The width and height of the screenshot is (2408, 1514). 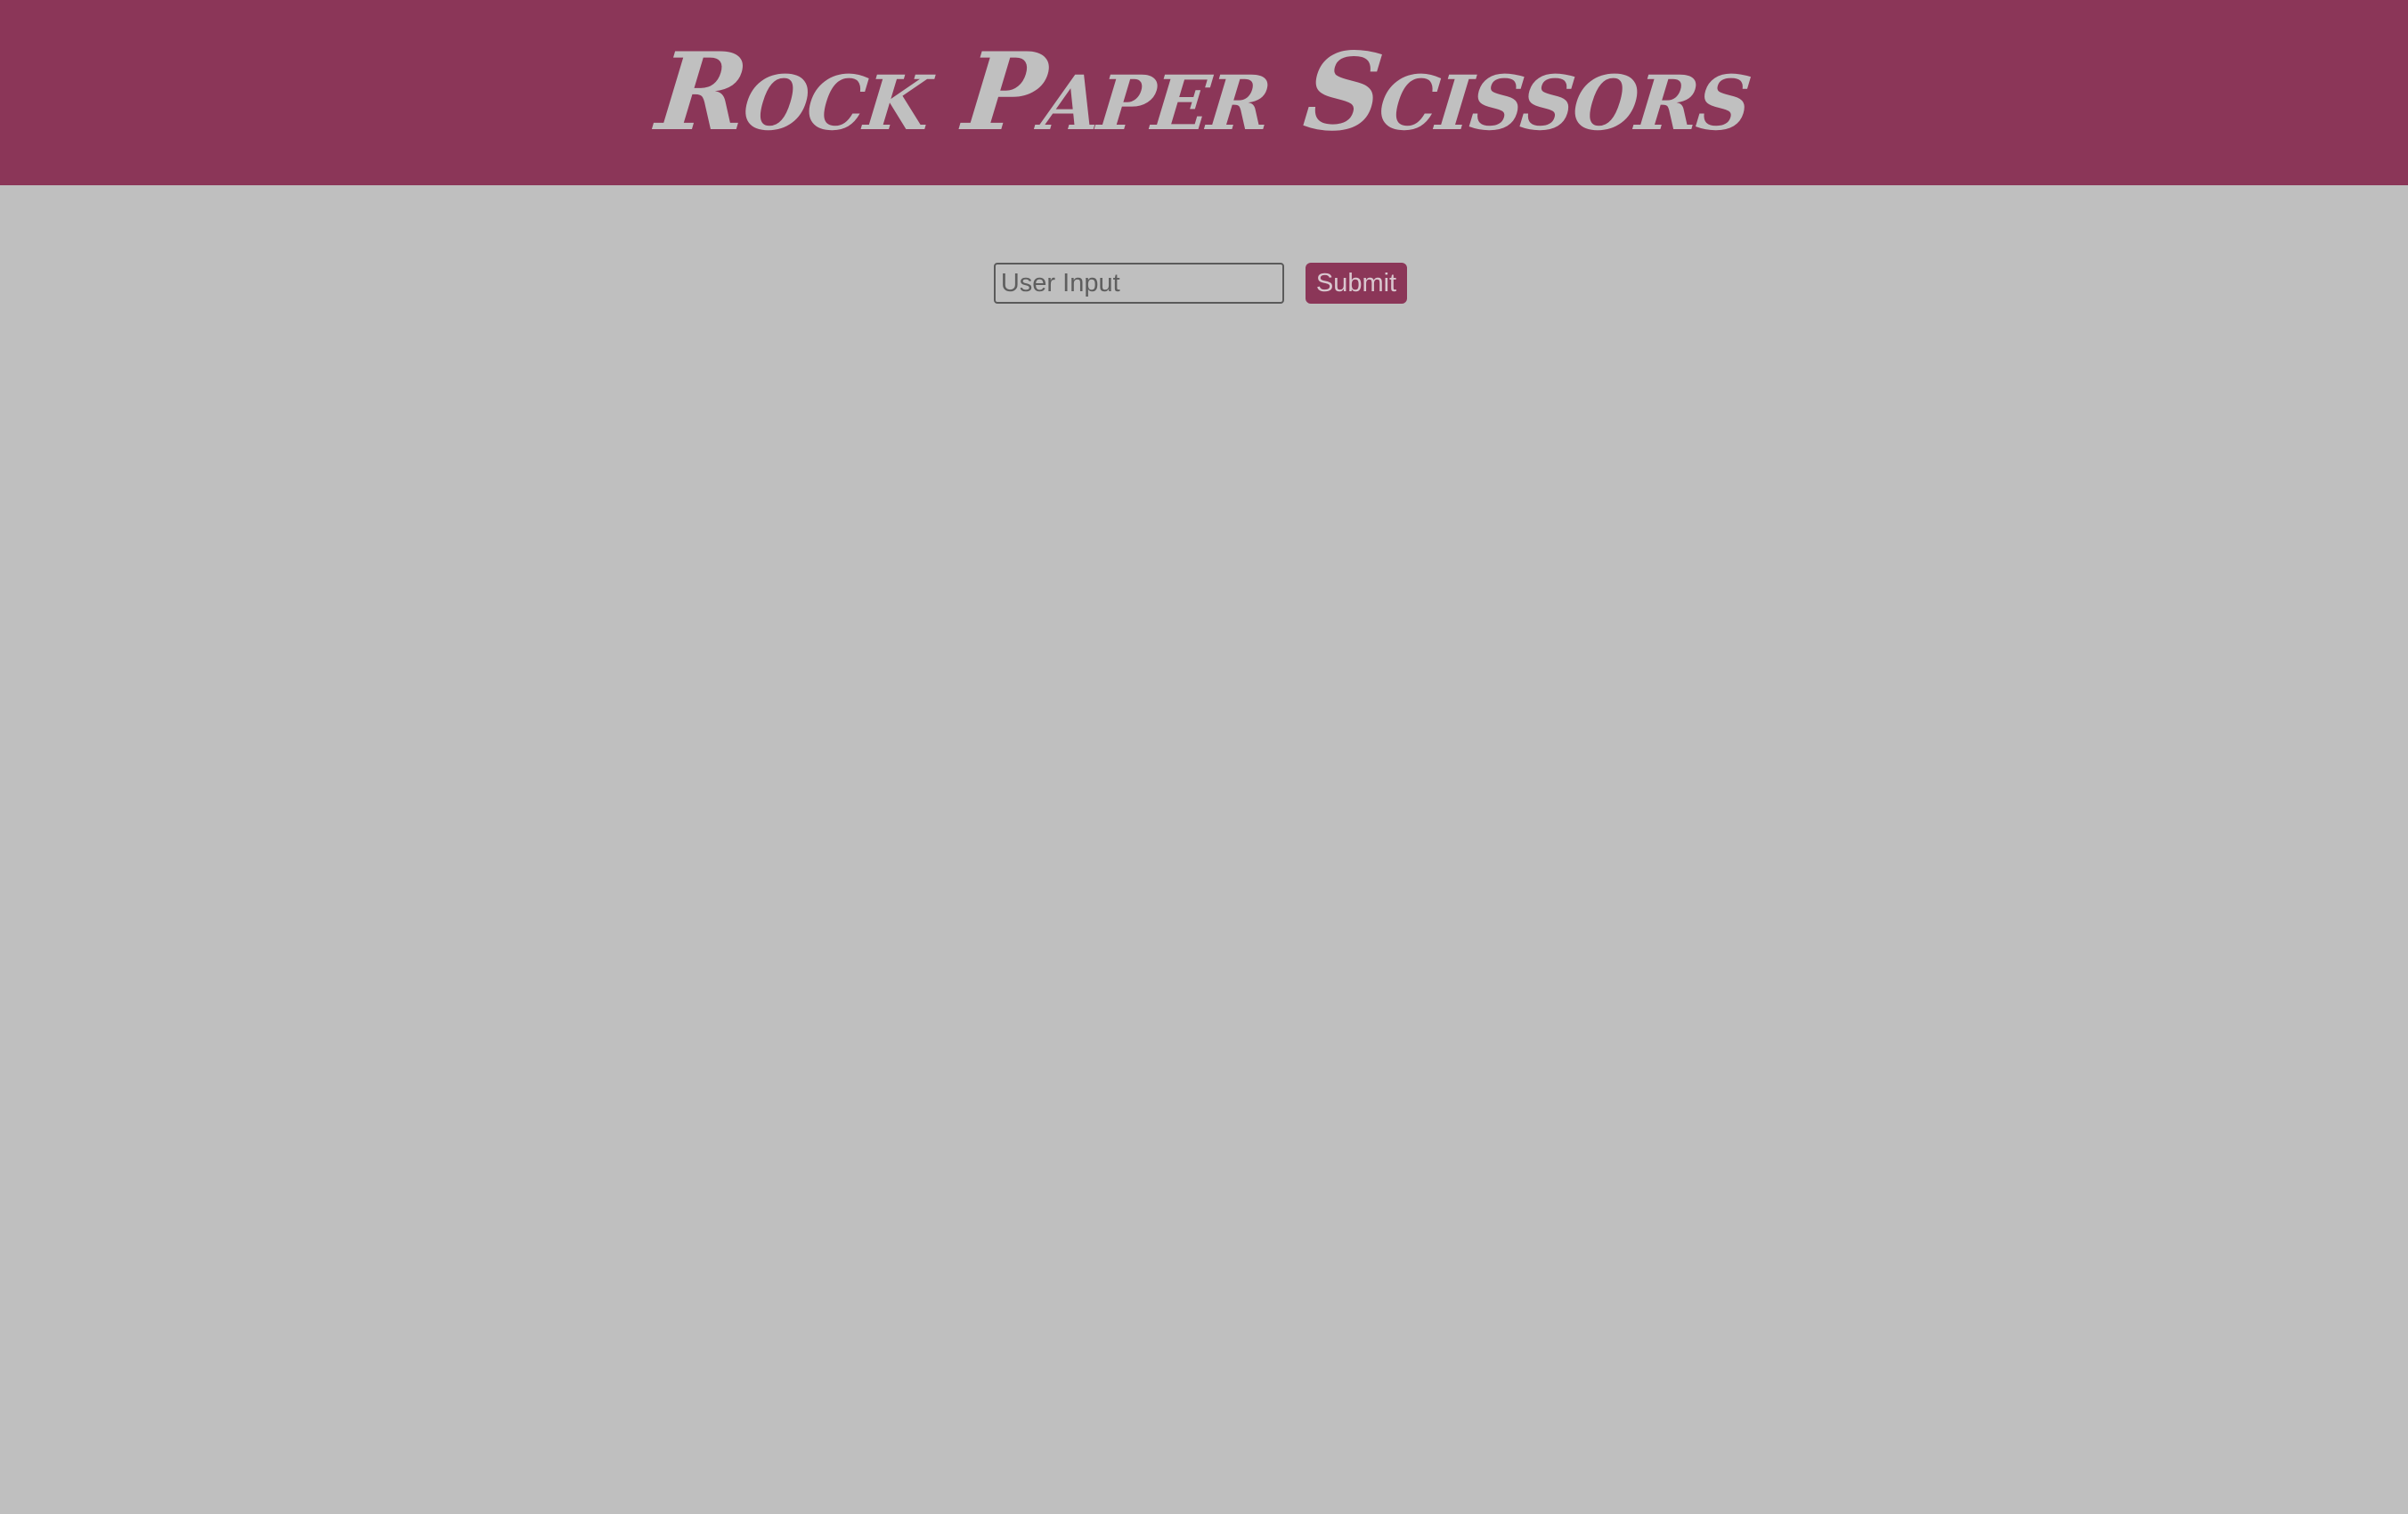 I want to click on submit-button: Submit, so click(x=1356, y=283).